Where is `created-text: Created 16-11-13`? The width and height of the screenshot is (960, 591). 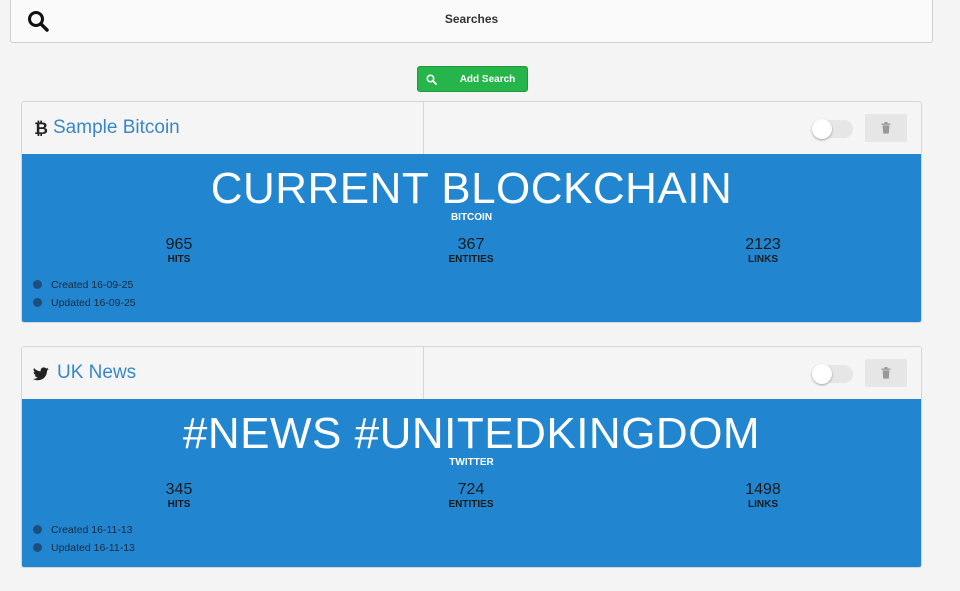 created-text: Created 16-11-13 is located at coordinates (92, 530).